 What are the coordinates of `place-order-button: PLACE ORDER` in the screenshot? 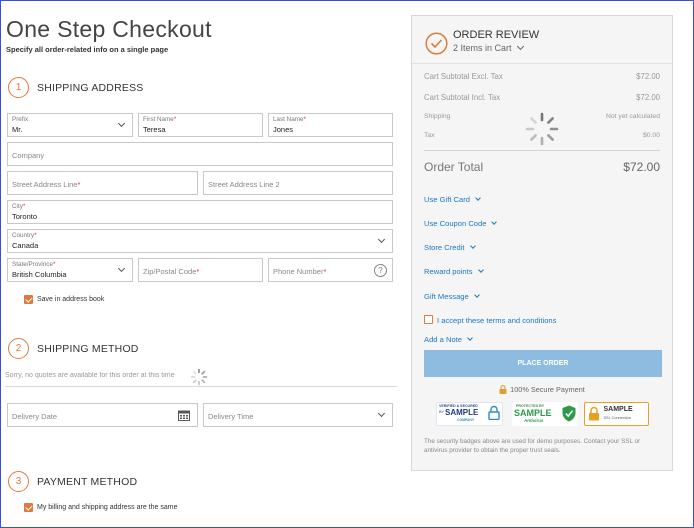 It's located at (543, 363).